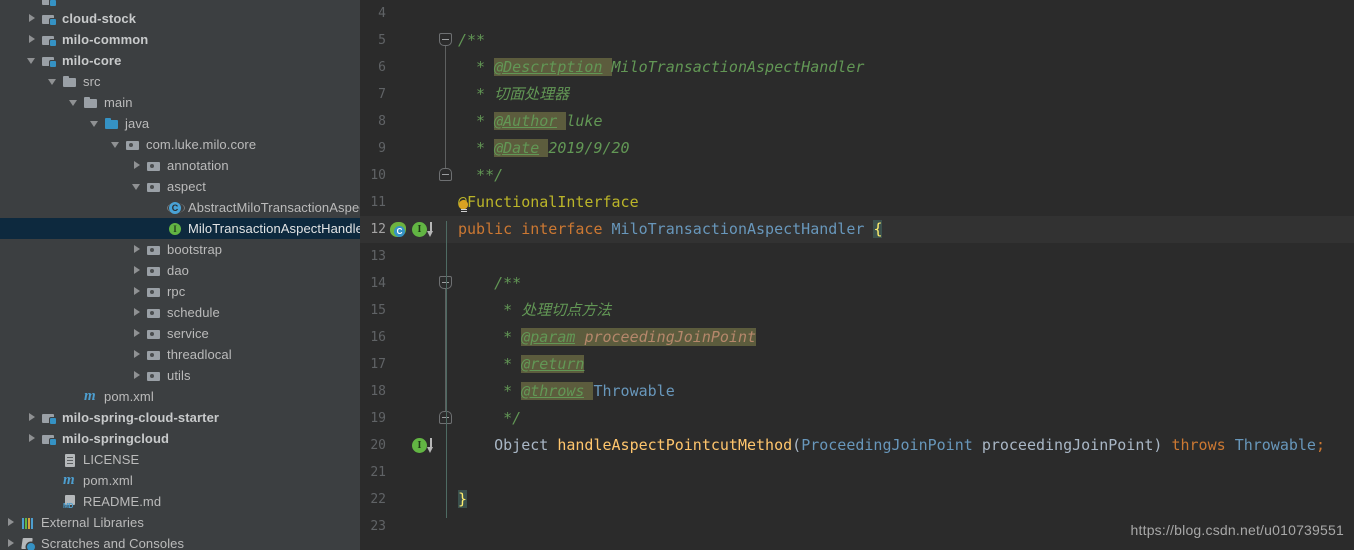  What do you see at coordinates (400, 499) in the screenshot?
I see `editor-gutter: 22` at bounding box center [400, 499].